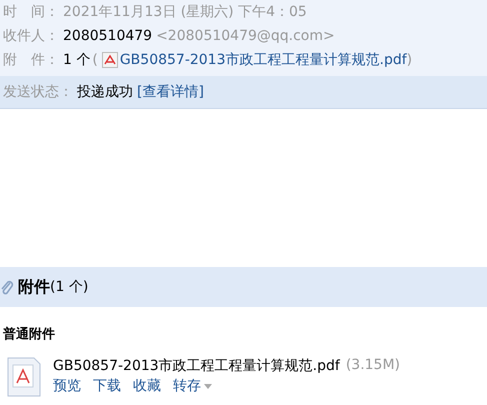 The width and height of the screenshot is (487, 405). I want to click on save-to-menu: 转存, so click(192, 386).